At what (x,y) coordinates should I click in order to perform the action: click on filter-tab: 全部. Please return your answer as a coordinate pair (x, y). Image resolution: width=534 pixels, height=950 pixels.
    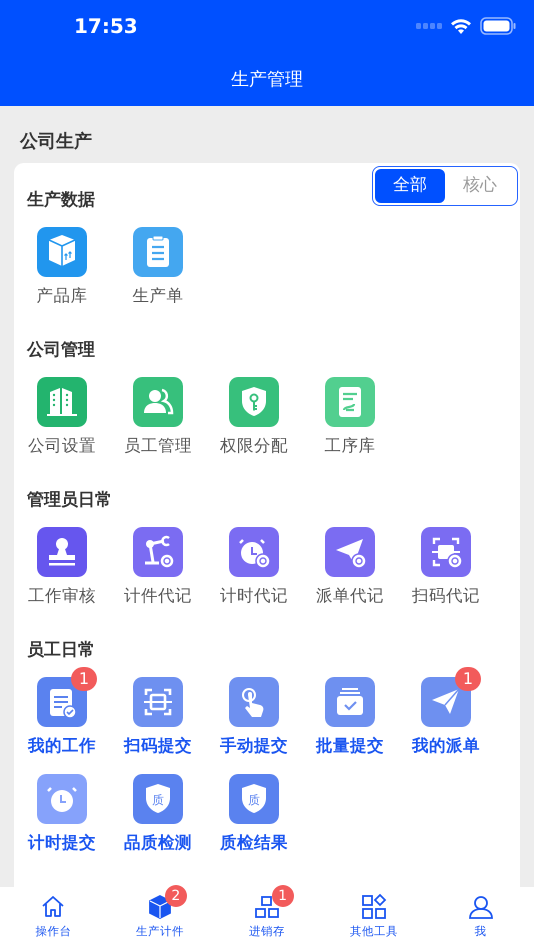
    Looking at the image, I should click on (410, 186).